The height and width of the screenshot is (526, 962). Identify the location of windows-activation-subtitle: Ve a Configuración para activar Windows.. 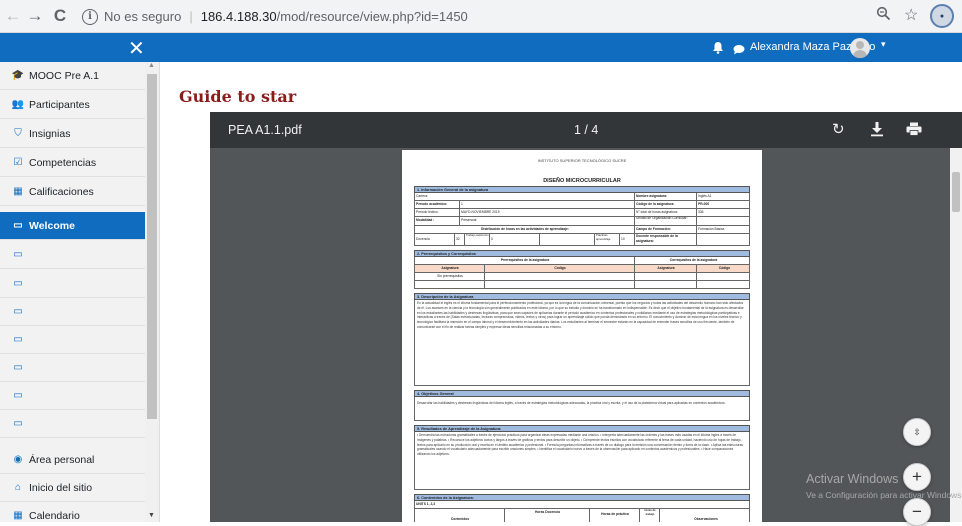
(884, 495).